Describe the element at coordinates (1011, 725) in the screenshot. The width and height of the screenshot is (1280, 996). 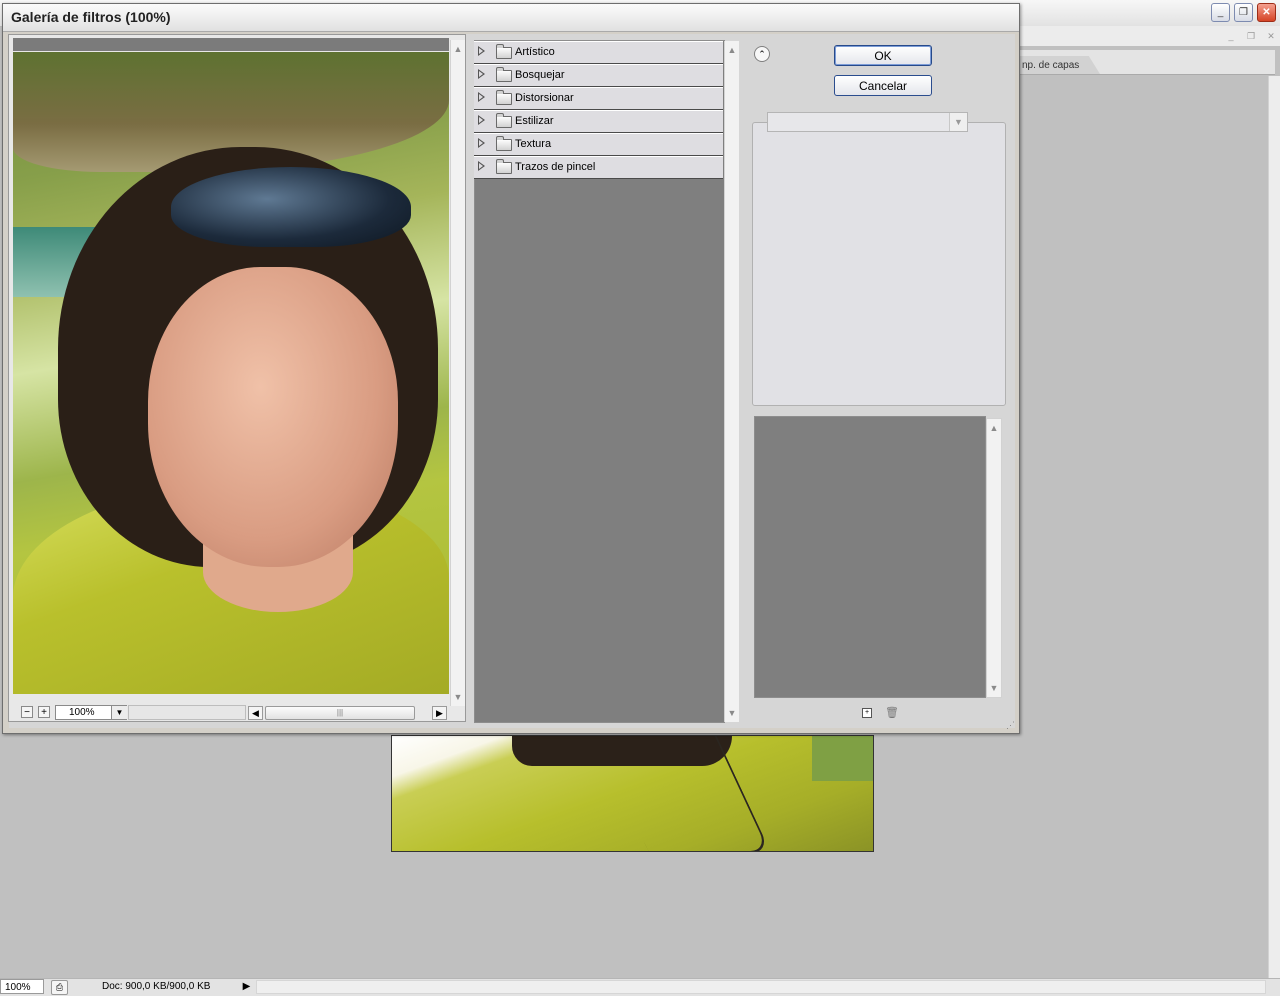
I see `resize-grip-icon: ⋰` at that location.